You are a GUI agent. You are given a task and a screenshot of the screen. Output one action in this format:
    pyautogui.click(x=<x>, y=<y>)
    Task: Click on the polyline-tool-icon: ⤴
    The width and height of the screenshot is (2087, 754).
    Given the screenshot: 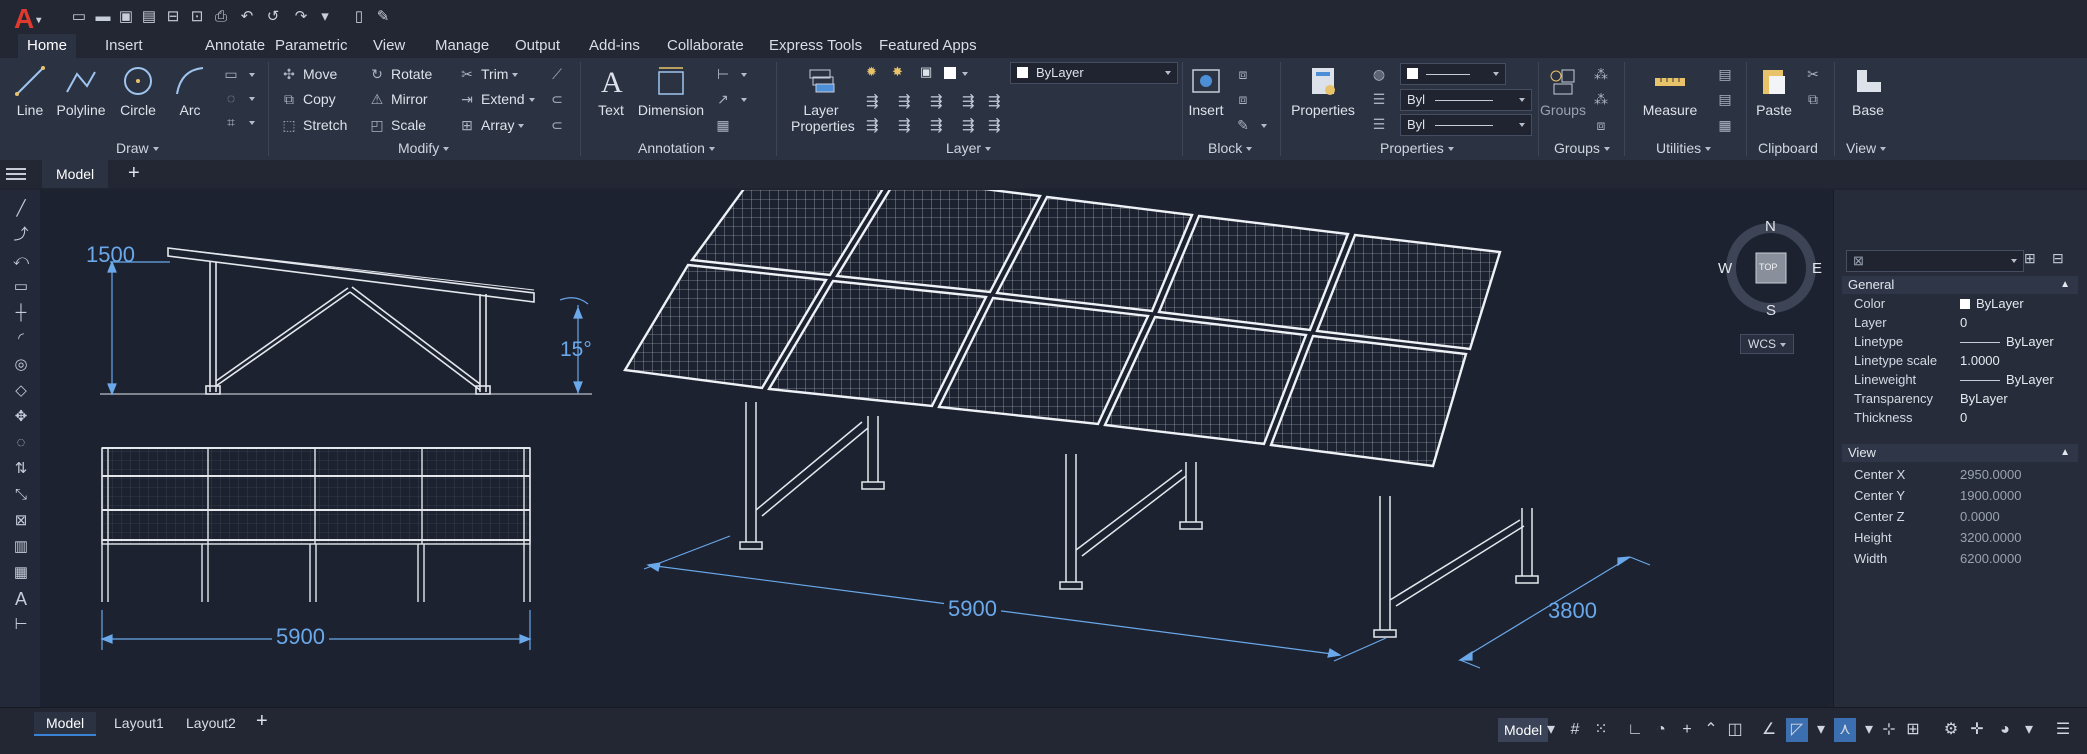 What is the action you would take?
    pyautogui.click(x=21, y=235)
    